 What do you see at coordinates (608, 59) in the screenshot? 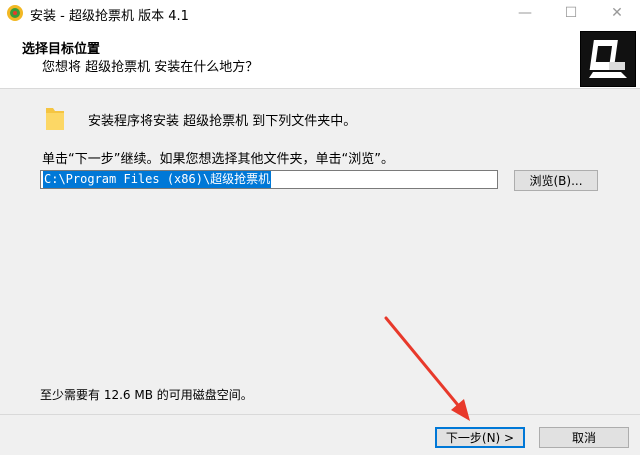
I see `installer-logo-icon` at bounding box center [608, 59].